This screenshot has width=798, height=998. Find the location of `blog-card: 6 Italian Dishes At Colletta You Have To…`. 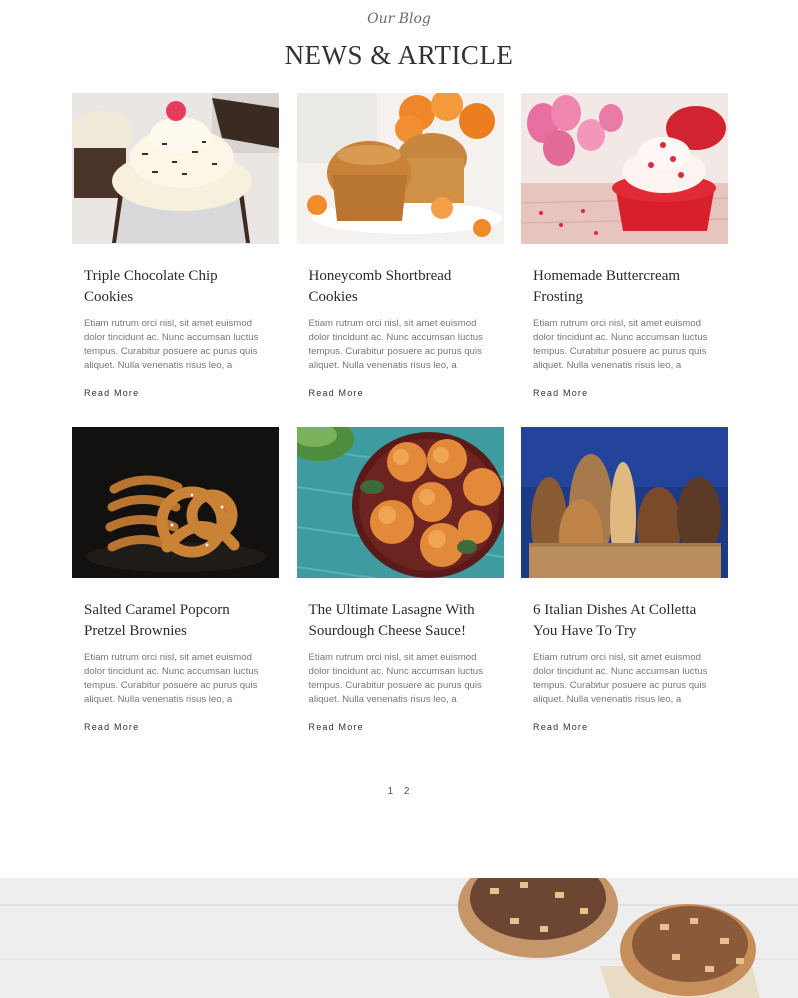

blog-card: 6 Italian Dishes At Colletta You Have To… is located at coordinates (624, 580).